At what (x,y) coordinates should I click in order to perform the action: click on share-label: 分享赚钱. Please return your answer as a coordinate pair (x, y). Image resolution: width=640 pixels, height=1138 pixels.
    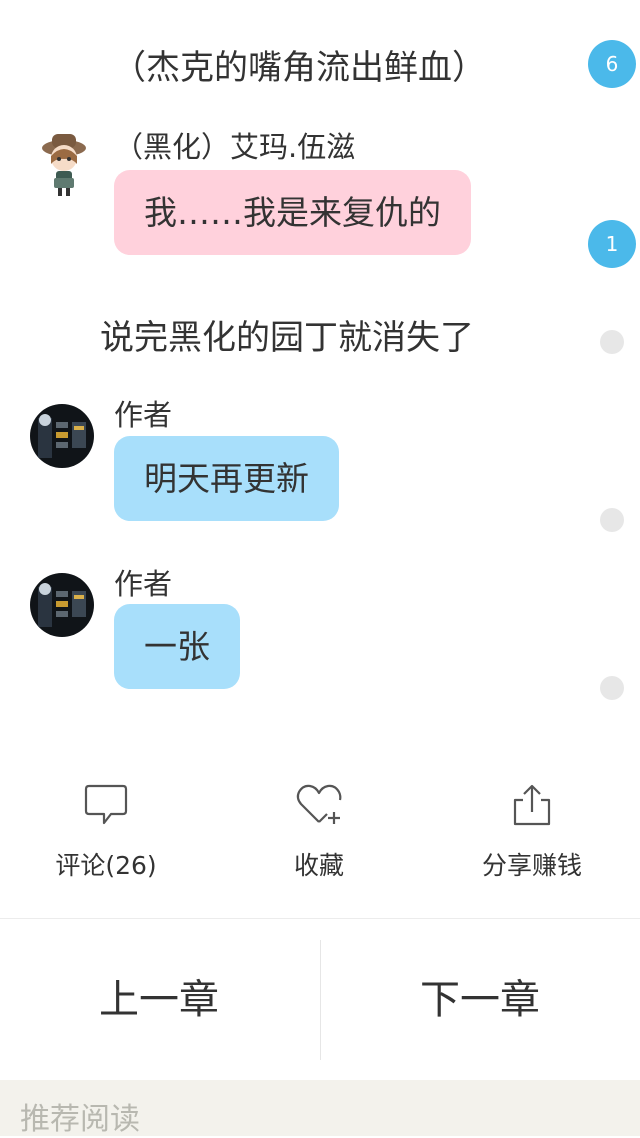
    Looking at the image, I should click on (531, 865).